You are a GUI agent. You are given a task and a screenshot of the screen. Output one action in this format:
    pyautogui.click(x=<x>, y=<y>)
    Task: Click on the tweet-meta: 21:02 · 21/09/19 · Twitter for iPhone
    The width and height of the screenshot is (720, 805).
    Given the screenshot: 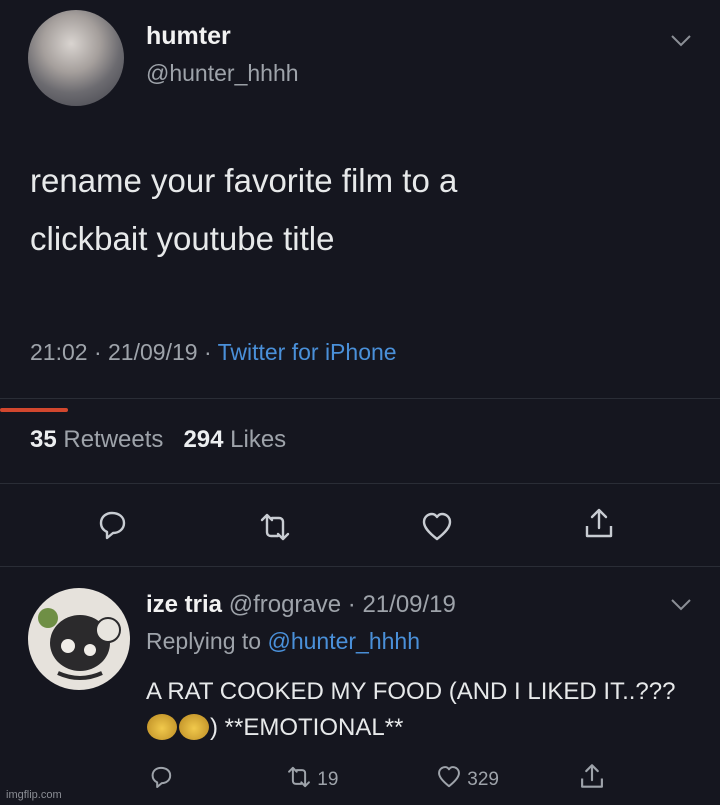 What is the action you would take?
    pyautogui.click(x=213, y=352)
    